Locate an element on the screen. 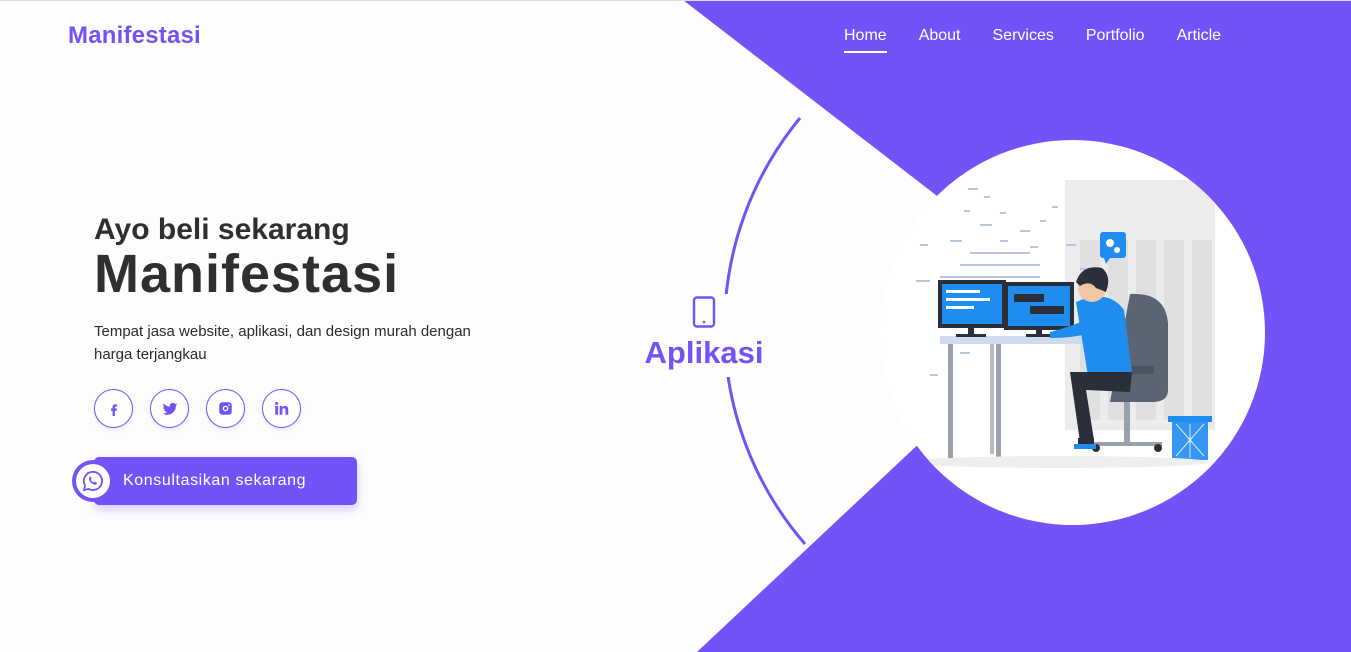  service-label: Aplikasi is located at coordinates (704, 335).